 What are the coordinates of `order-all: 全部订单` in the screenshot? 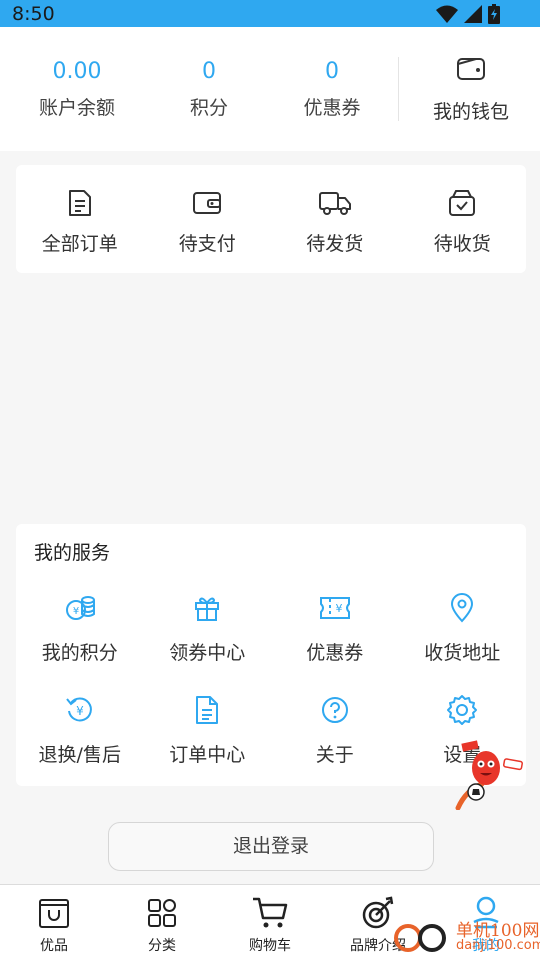 It's located at (80, 210).